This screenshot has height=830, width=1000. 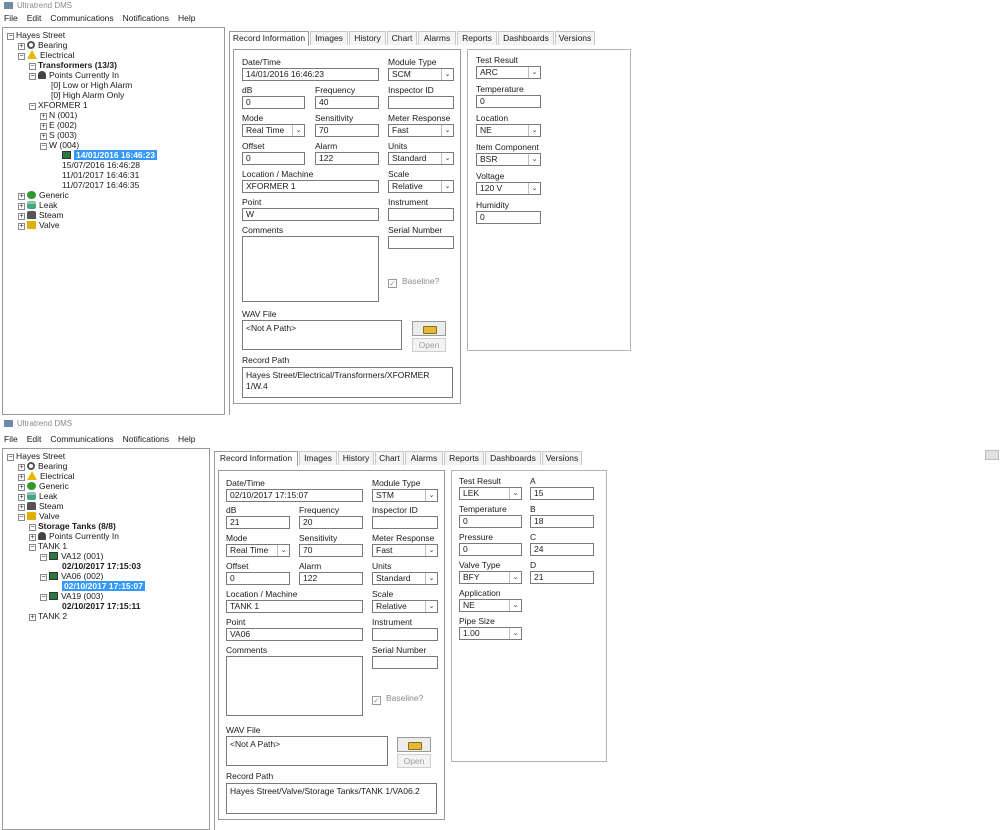 I want to click on window-corner-button, so click(x=992, y=455).